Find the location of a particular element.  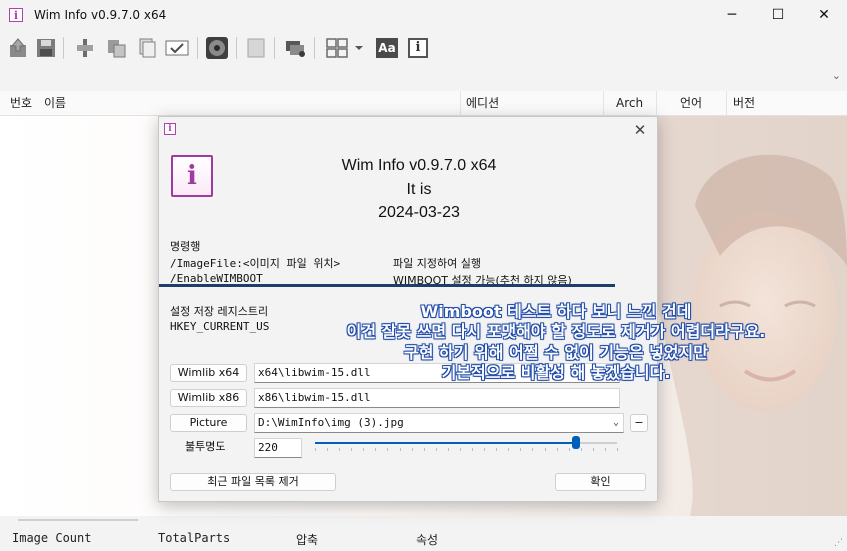

split-icon is located at coordinates (85, 48).